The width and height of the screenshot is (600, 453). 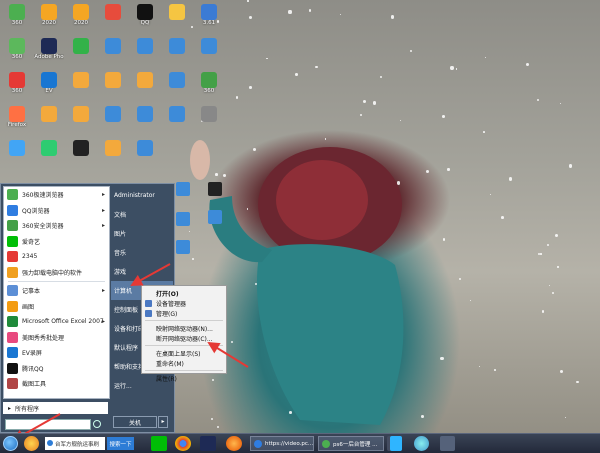 I want to click on arrow-to-show-on-desktop, so click(x=228, y=354).